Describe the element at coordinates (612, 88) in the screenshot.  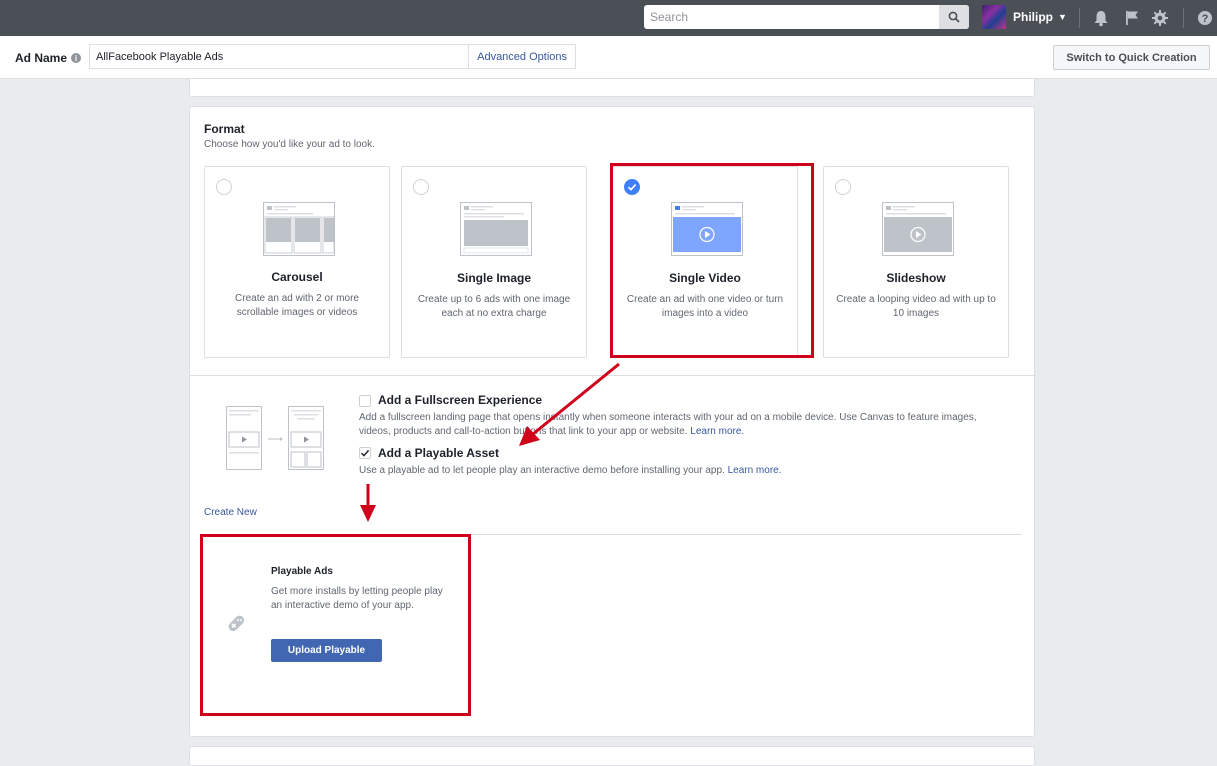
I see `previous-section-panel` at that location.